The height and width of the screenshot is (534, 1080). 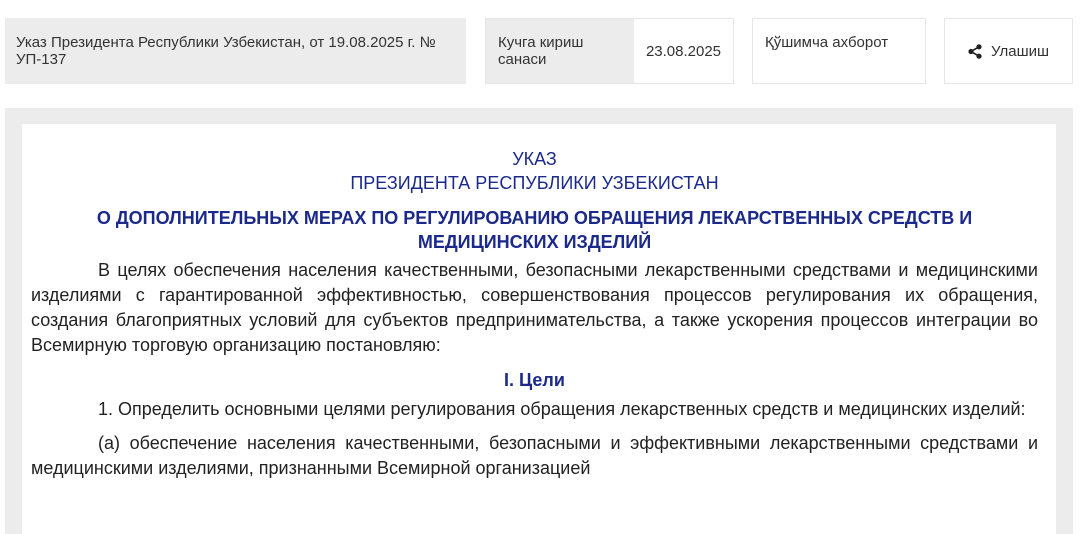 What do you see at coordinates (534, 380) in the screenshot?
I see `section-heading: I. Цели` at bounding box center [534, 380].